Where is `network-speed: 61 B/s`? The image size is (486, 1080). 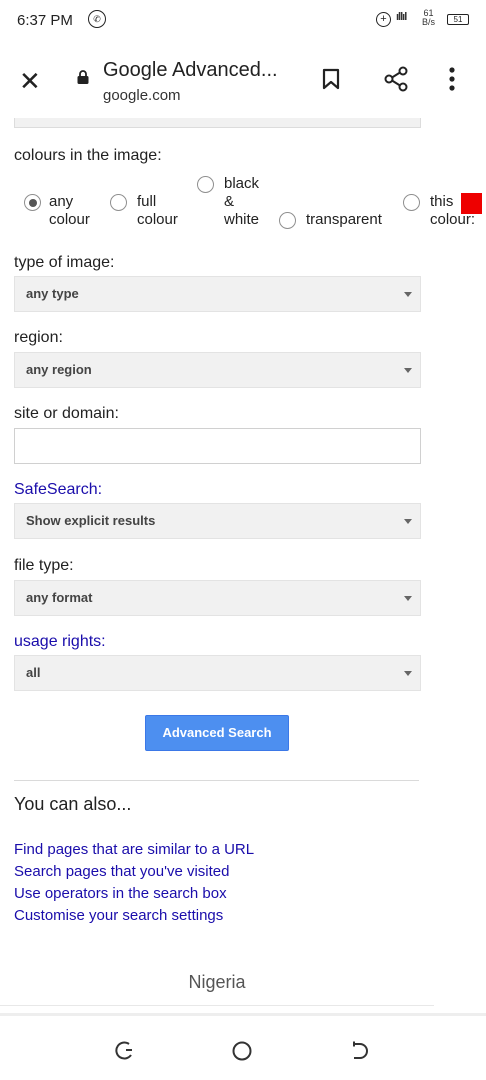
network-speed: 61 B/s is located at coordinates (429, 17).